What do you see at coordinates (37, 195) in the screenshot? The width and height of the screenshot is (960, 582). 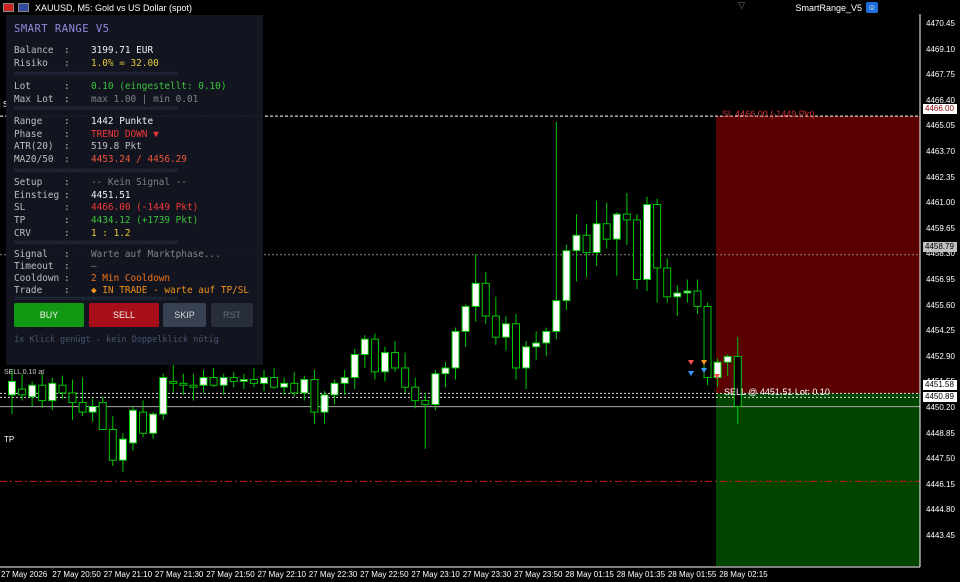 I see `panel-row-key: Einstieg` at bounding box center [37, 195].